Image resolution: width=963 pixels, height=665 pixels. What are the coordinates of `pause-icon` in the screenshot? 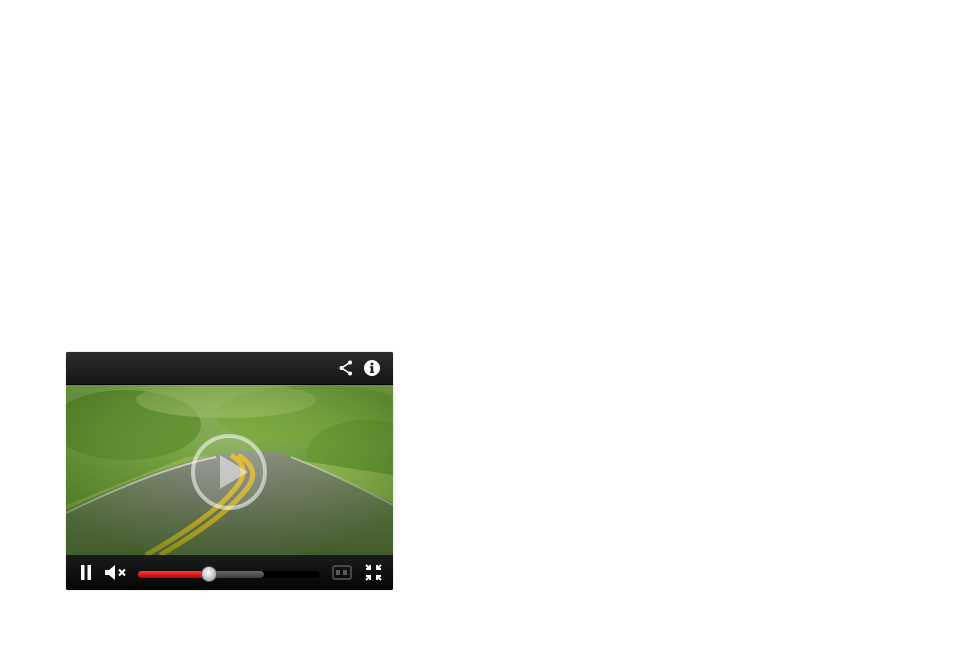 It's located at (86, 572).